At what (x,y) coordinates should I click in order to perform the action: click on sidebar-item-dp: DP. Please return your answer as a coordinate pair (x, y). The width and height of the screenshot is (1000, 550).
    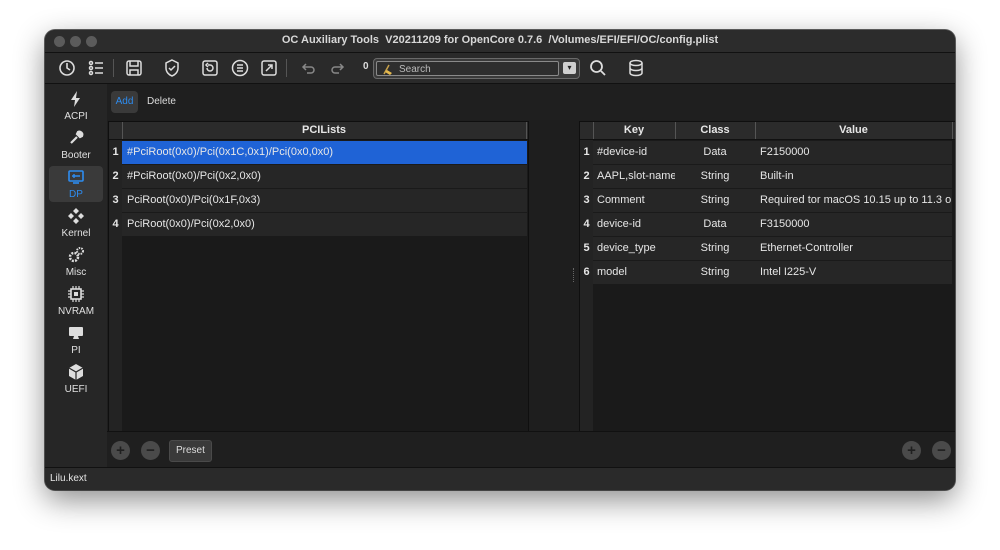
    Looking at the image, I should click on (76, 184).